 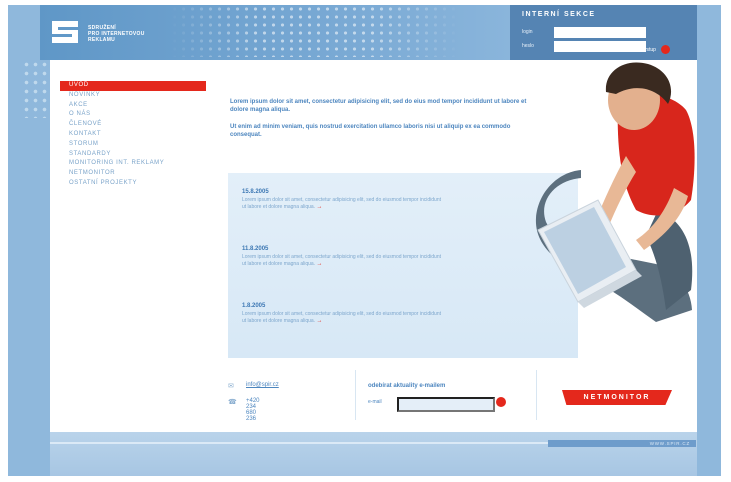 I want to click on menu-item-akce: AKCE, so click(x=133, y=106).